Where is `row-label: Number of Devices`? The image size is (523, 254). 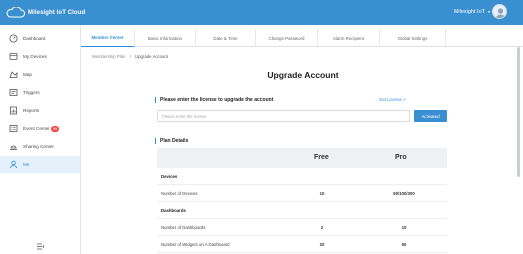 row-label: Number of Devices is located at coordinates (179, 193).